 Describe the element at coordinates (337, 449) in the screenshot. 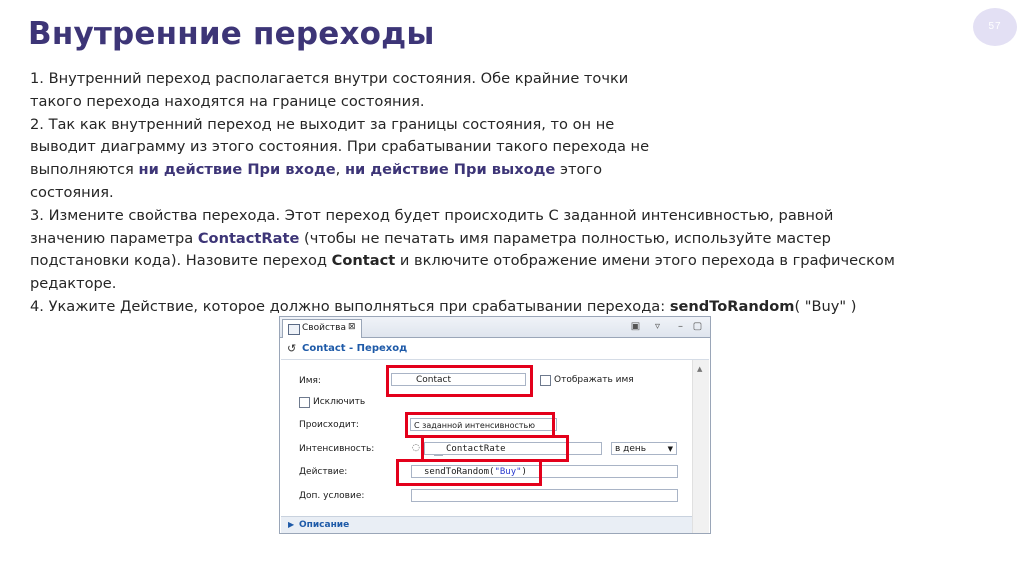

I see `rate-label: Интенсивность:` at that location.